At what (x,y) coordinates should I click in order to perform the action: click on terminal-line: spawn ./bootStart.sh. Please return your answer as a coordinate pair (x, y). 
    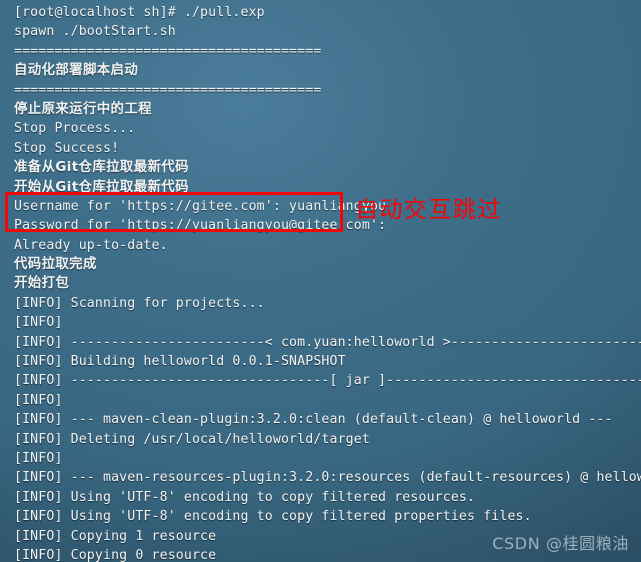
    Looking at the image, I should click on (95, 32).